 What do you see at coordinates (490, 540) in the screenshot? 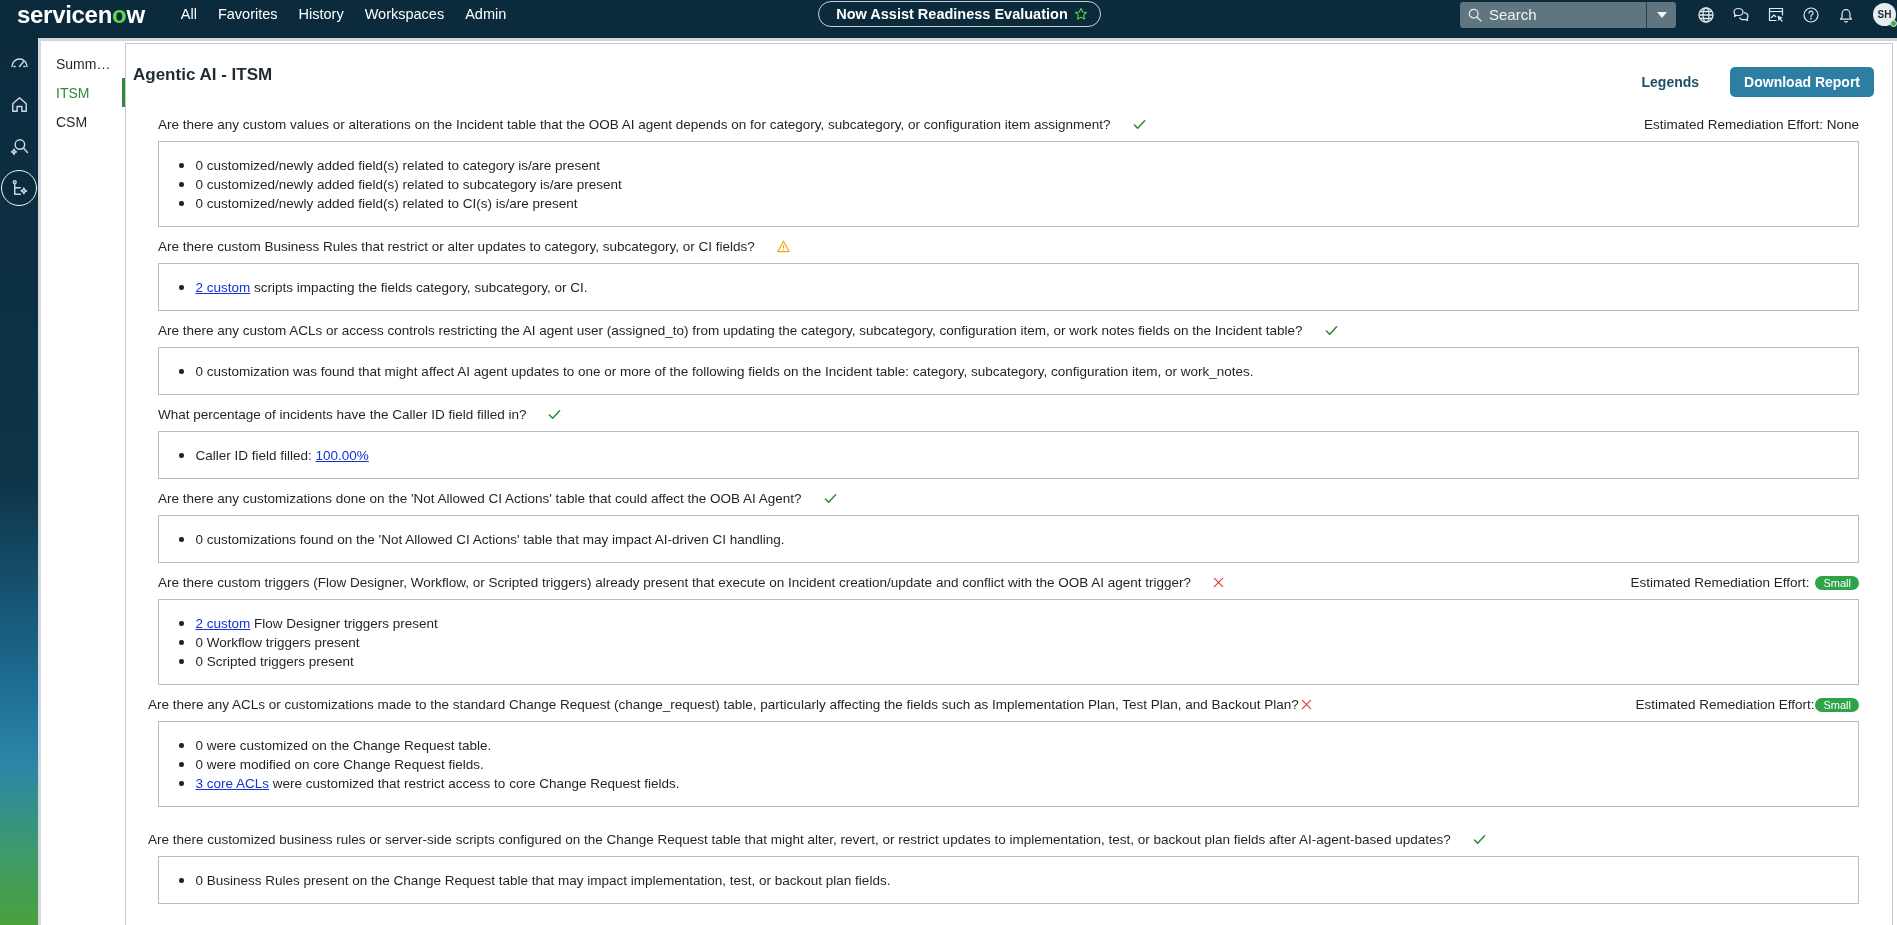
I see `finding-text: 0 customizations found on the 'Not Allowed CI Actions' table that may impact AI-driven CI handling.` at bounding box center [490, 540].